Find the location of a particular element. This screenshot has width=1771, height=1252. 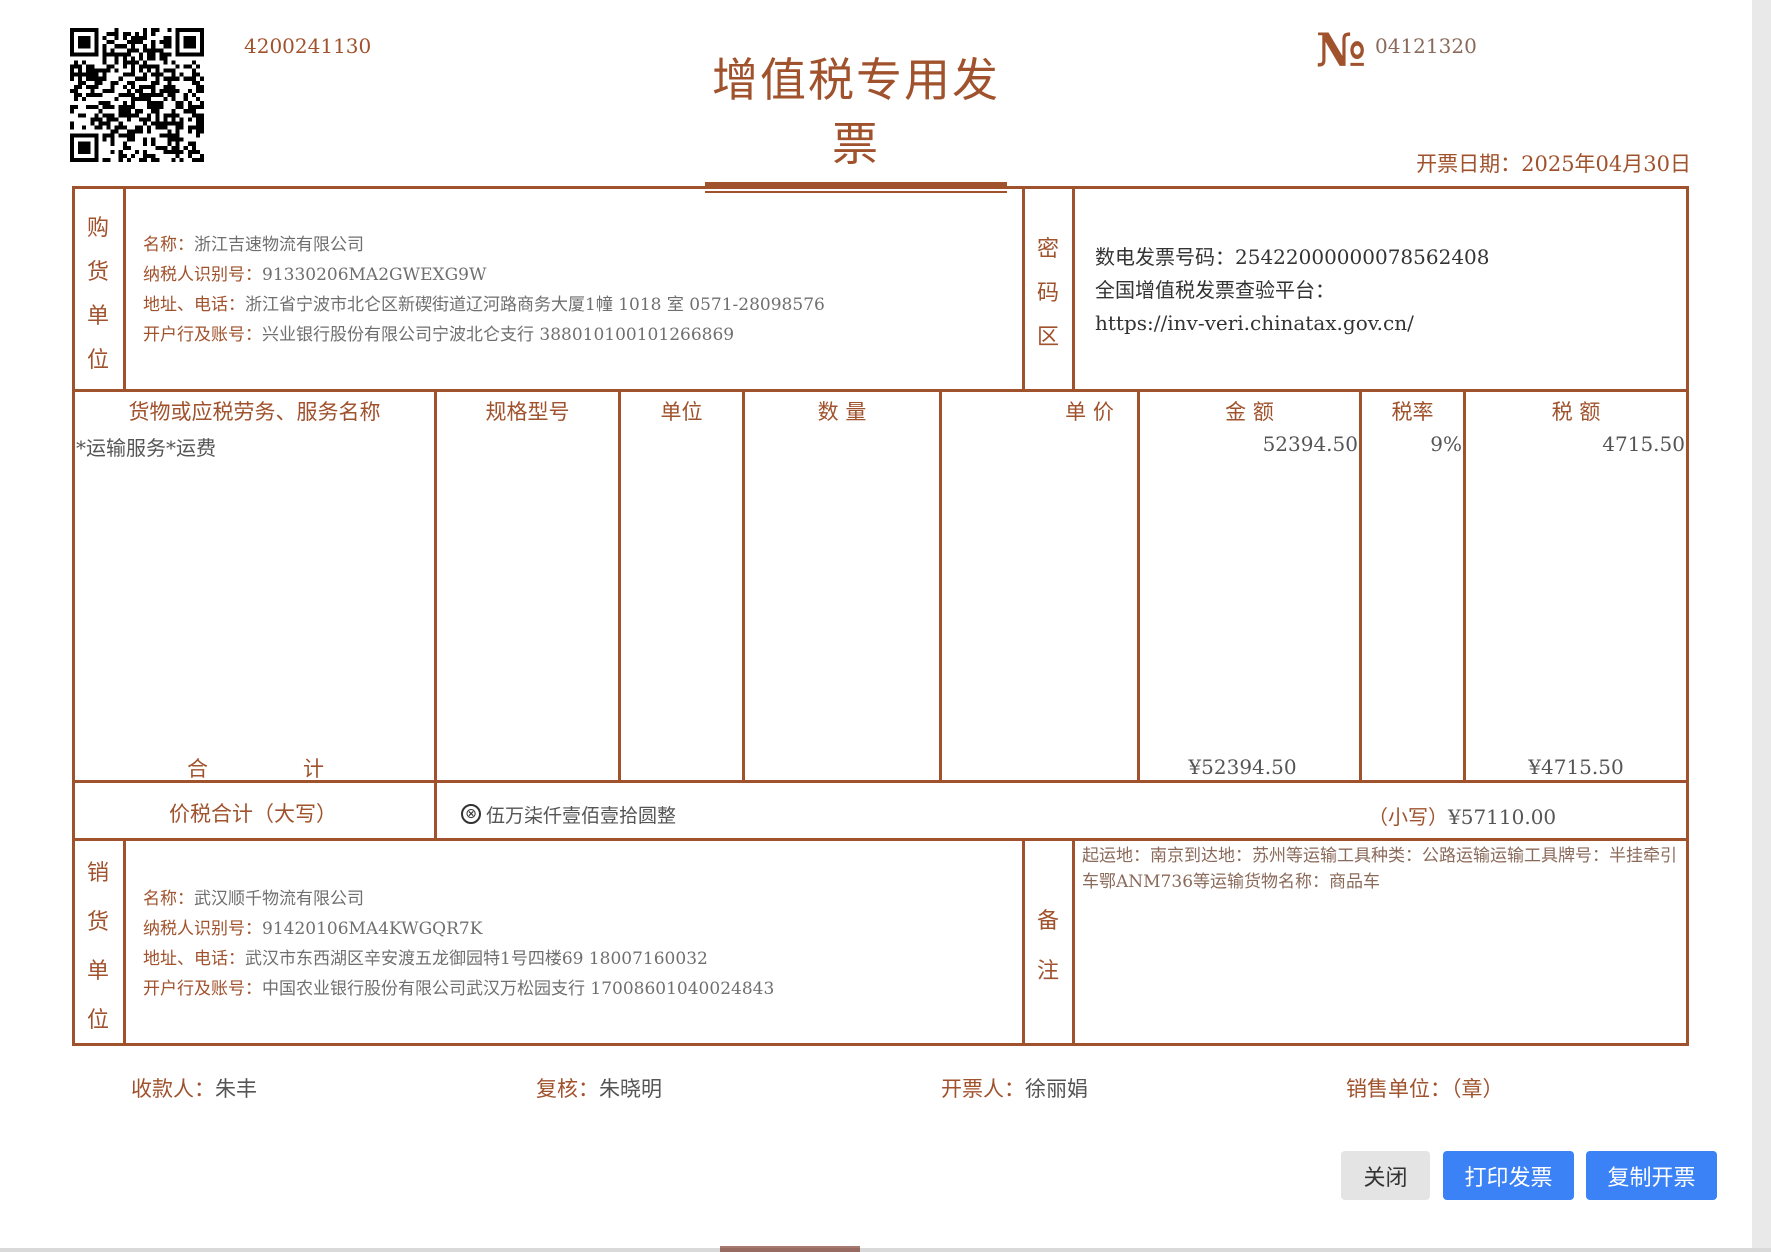

verify-platform-label: 全国增值税发票查验平台： is located at coordinates (1215, 290).